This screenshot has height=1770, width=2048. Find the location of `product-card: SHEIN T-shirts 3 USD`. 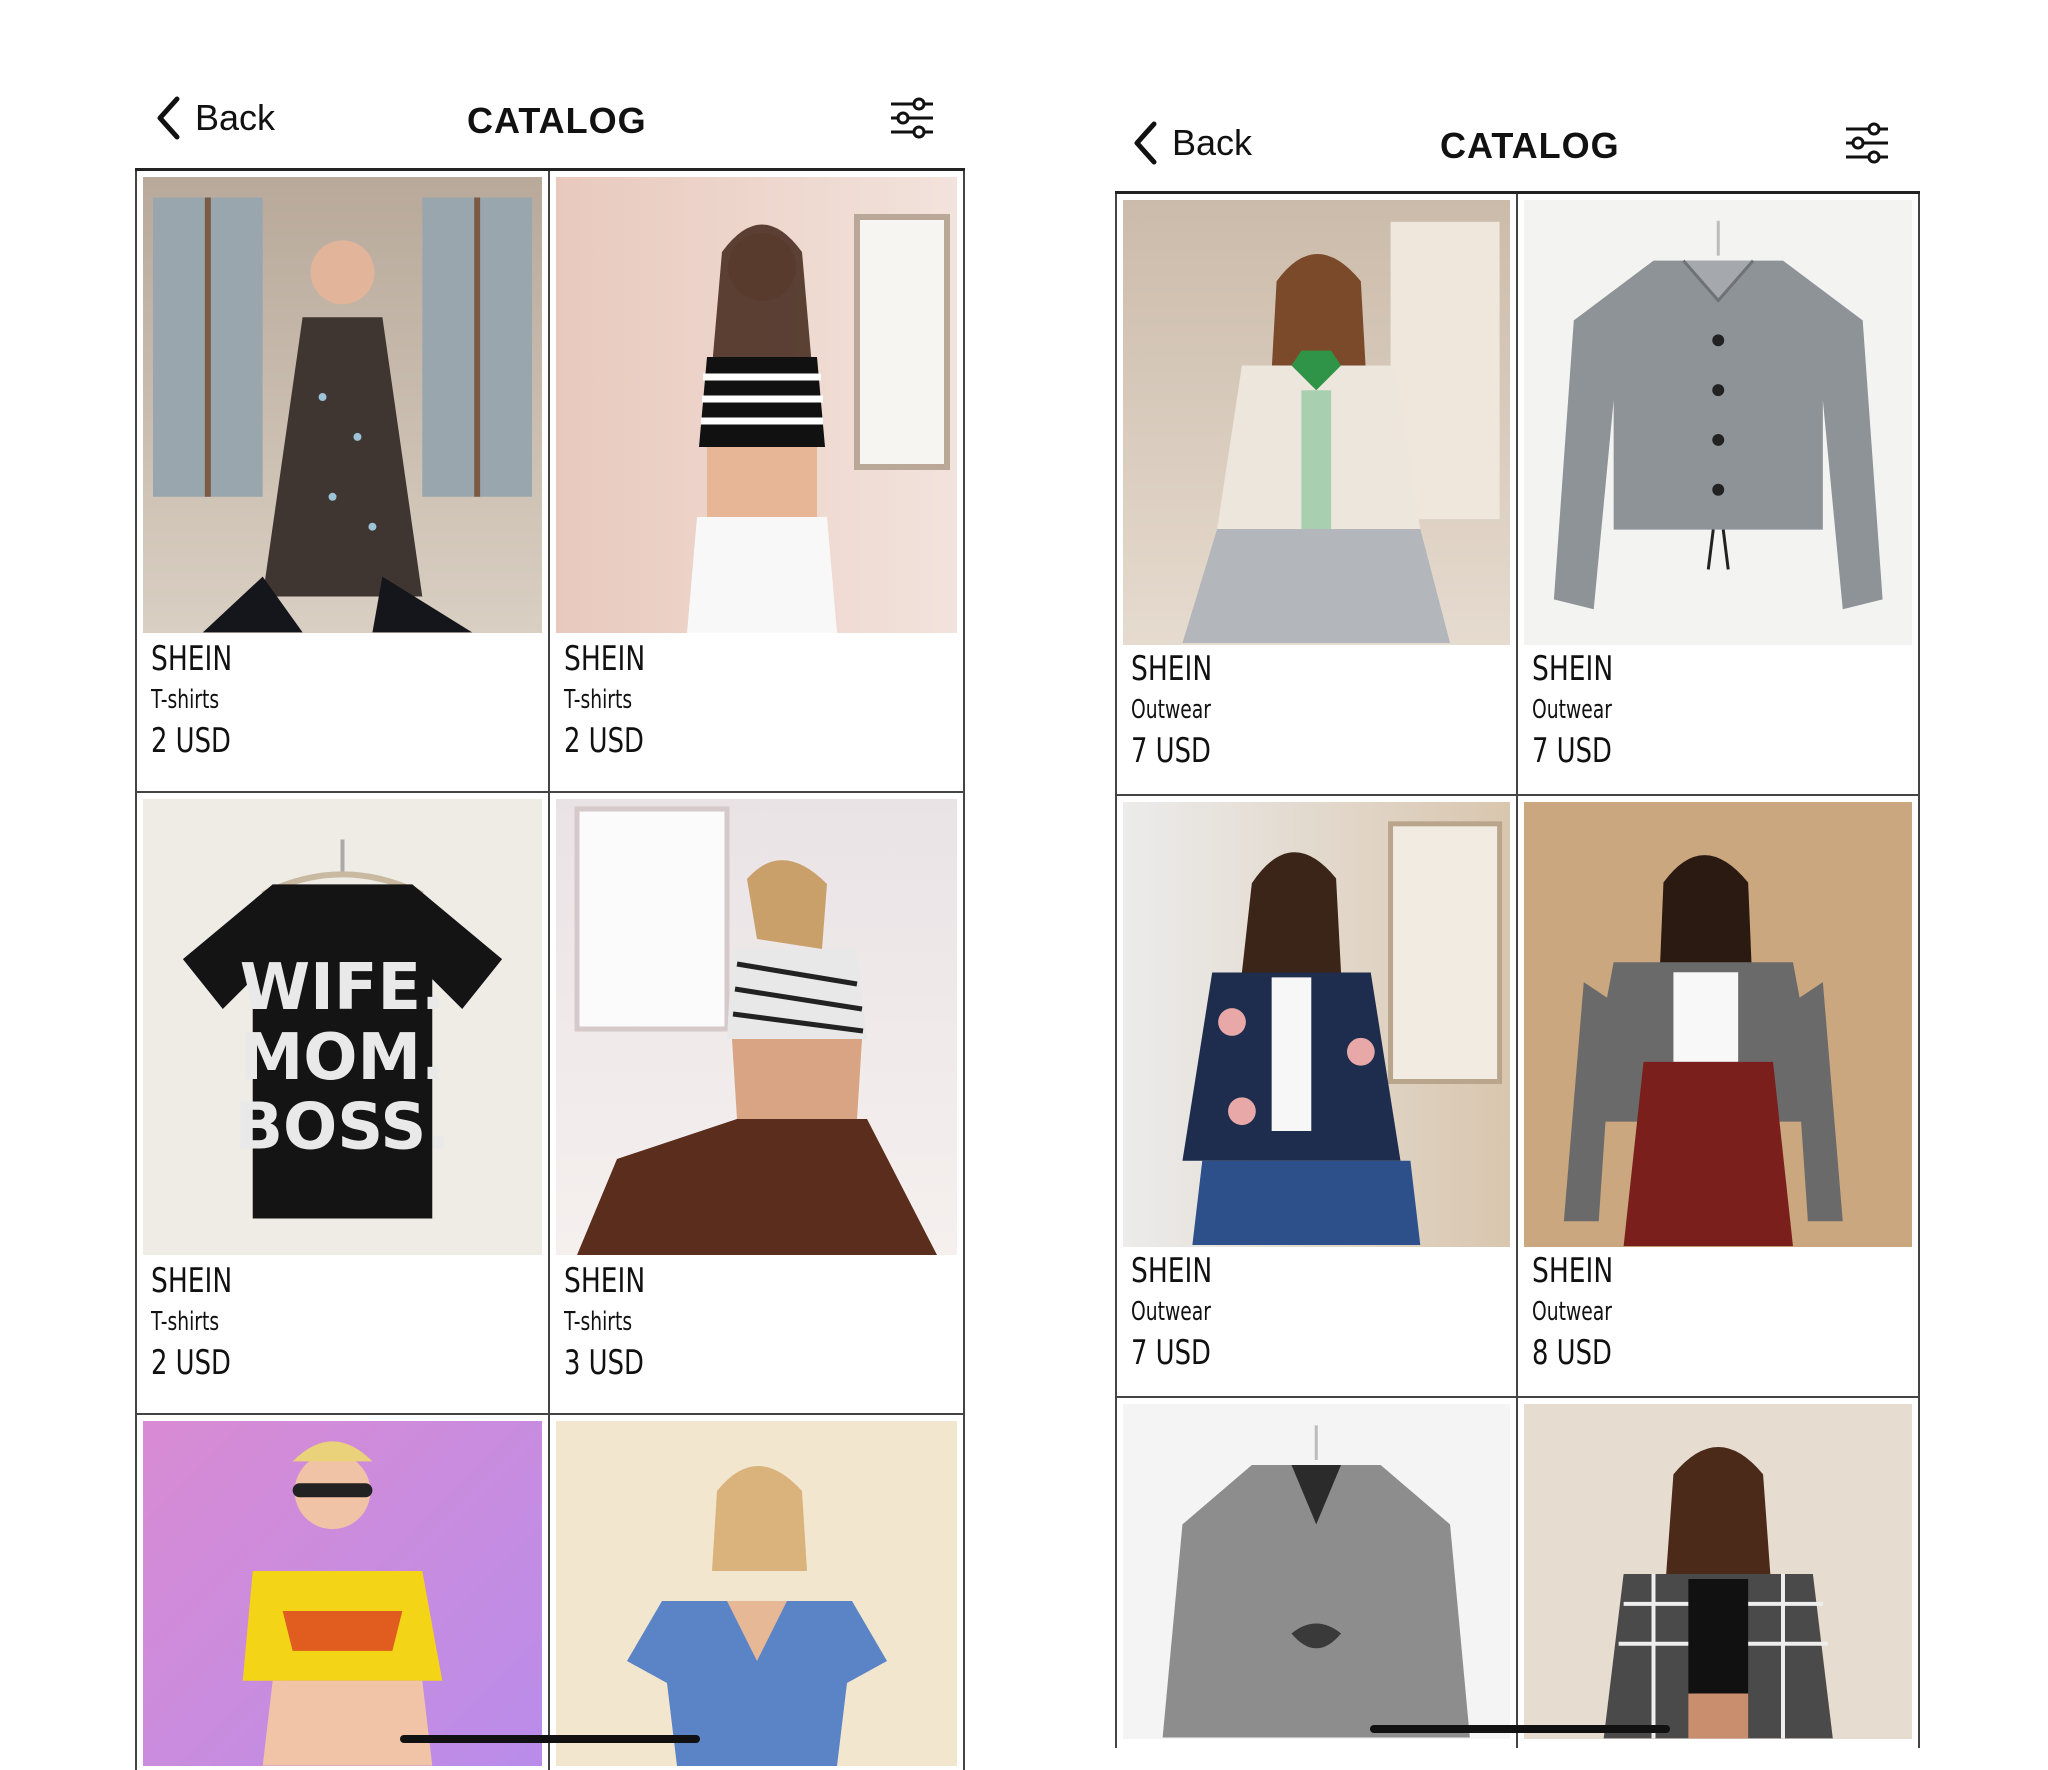

product-card: SHEIN T-shirts 3 USD is located at coordinates (757, 1104).